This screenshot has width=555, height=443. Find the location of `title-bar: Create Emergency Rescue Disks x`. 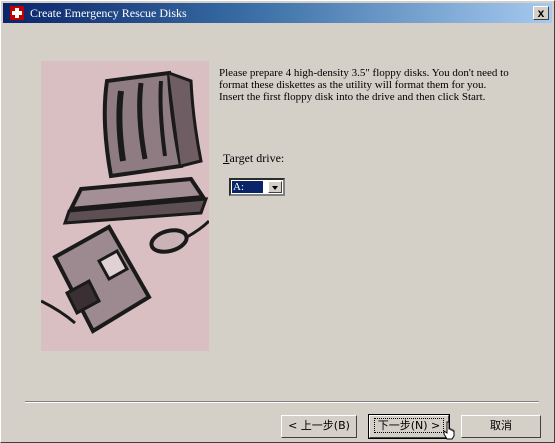

title-bar: Create Emergency Rescue Disks x is located at coordinates (277, 13).